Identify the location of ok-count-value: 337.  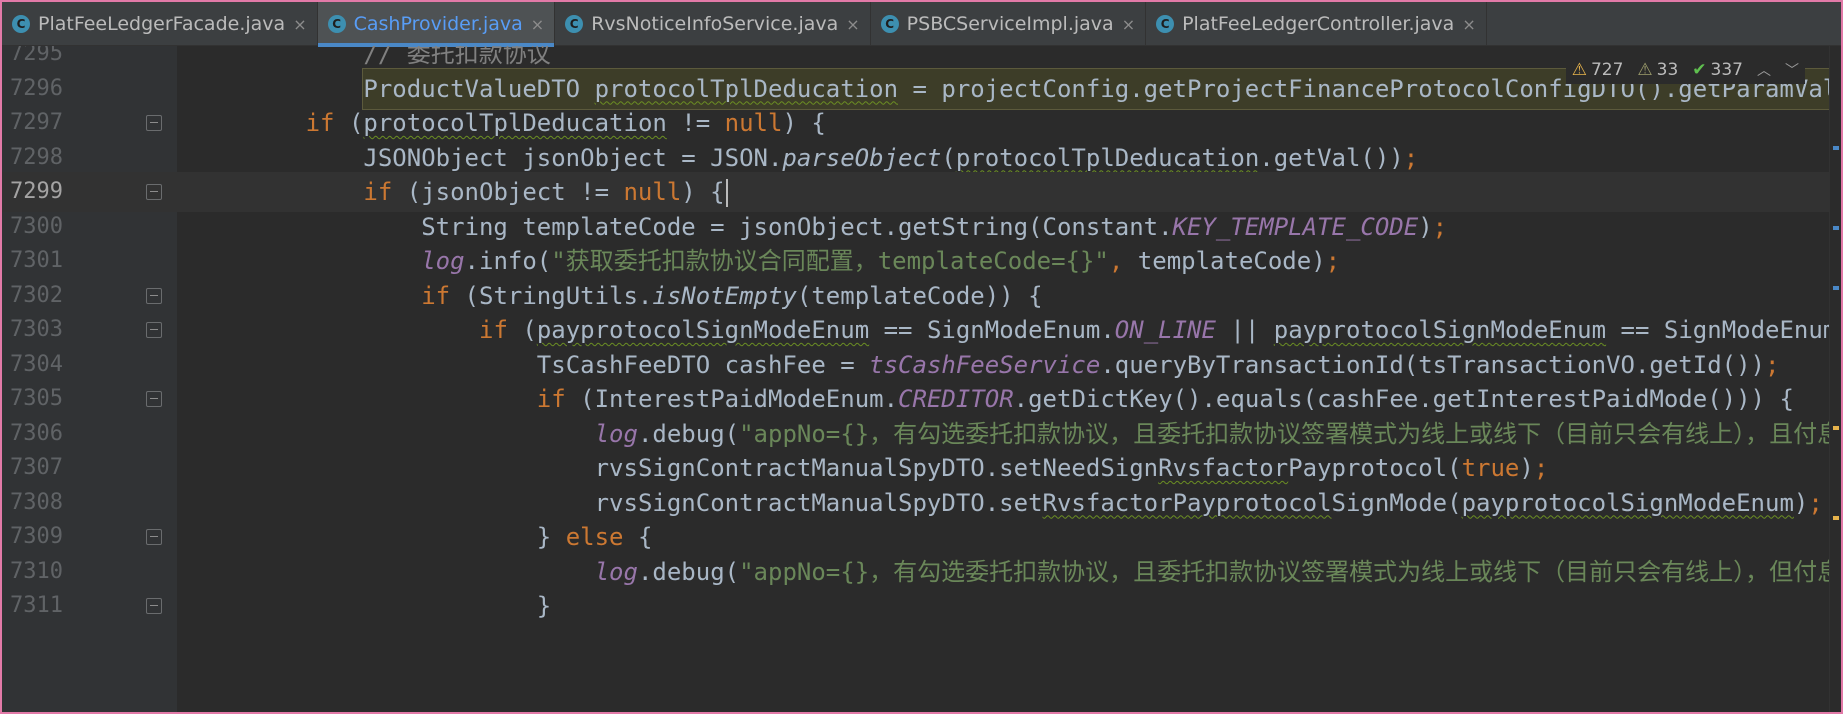
(1726, 70).